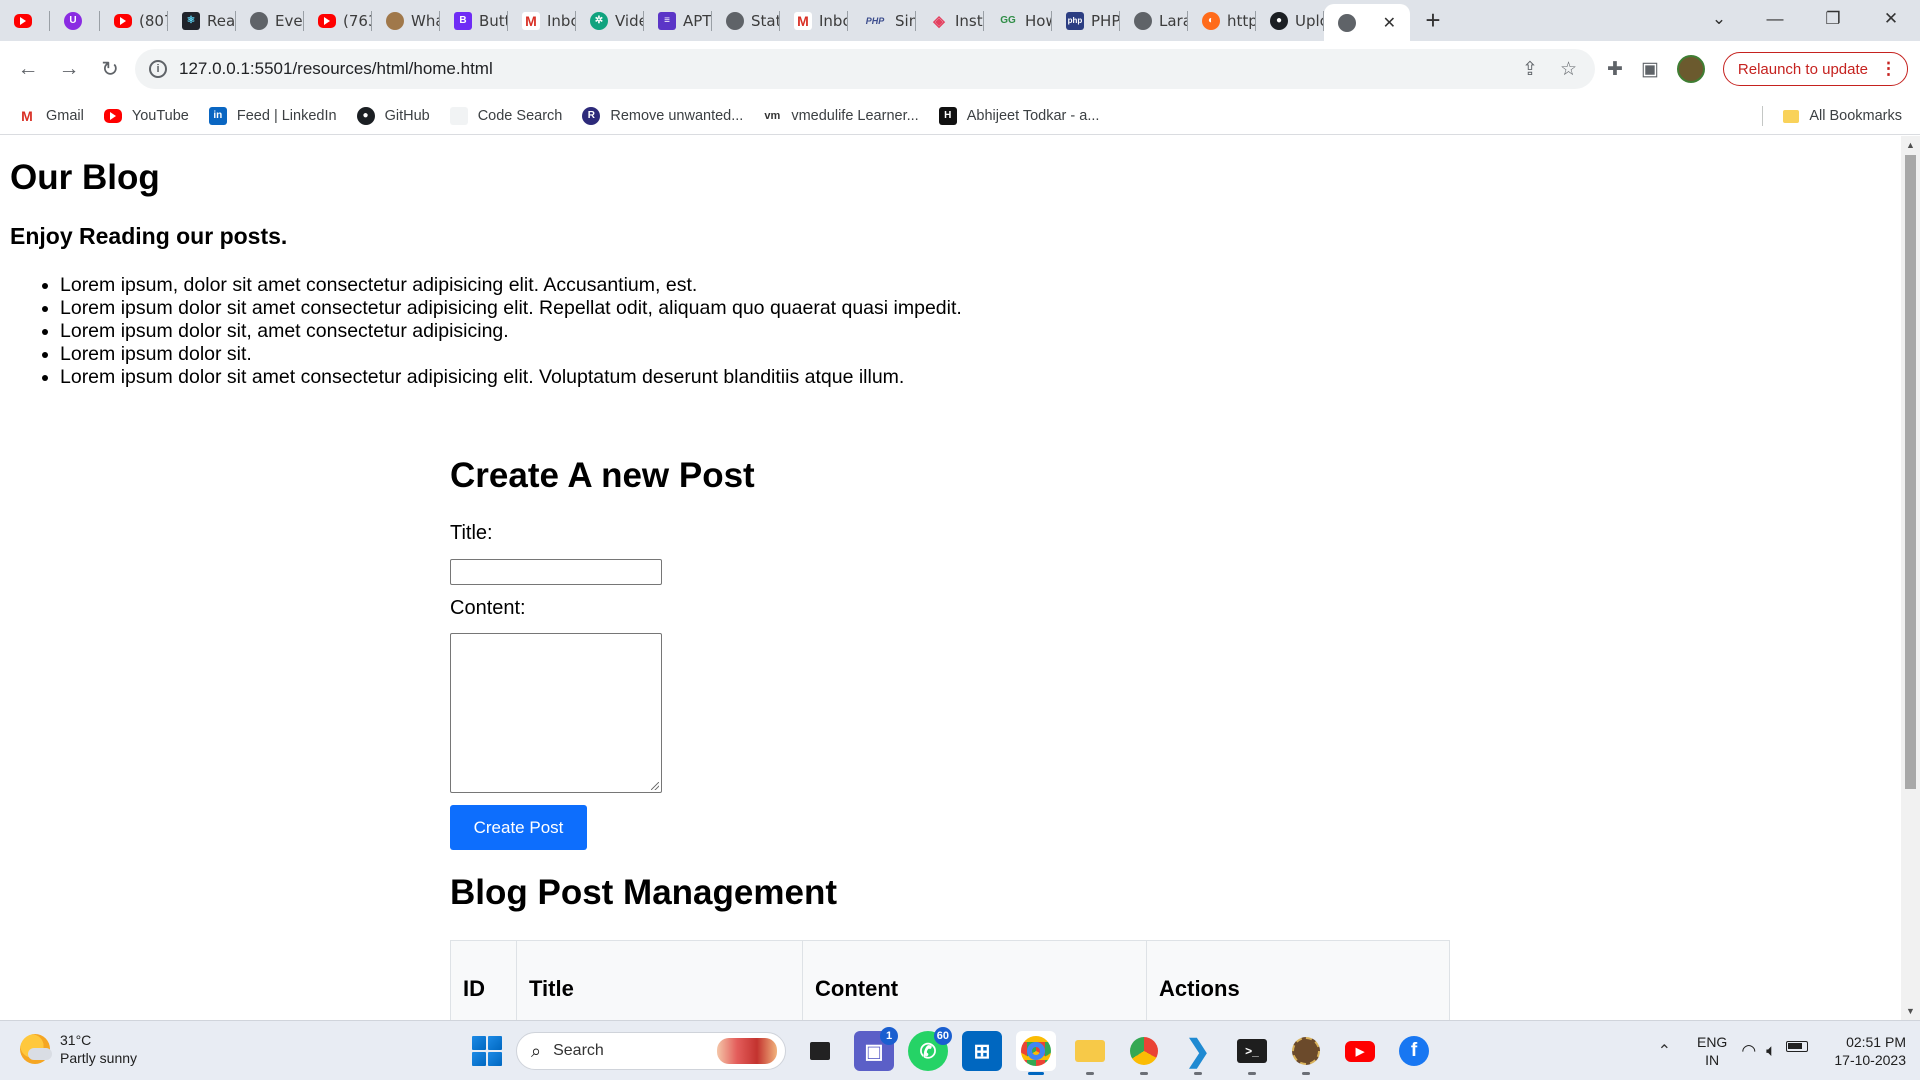 The width and height of the screenshot is (1920, 1080). What do you see at coordinates (1832, 116) in the screenshot?
I see `all-bookmarks: All Bookmarks` at bounding box center [1832, 116].